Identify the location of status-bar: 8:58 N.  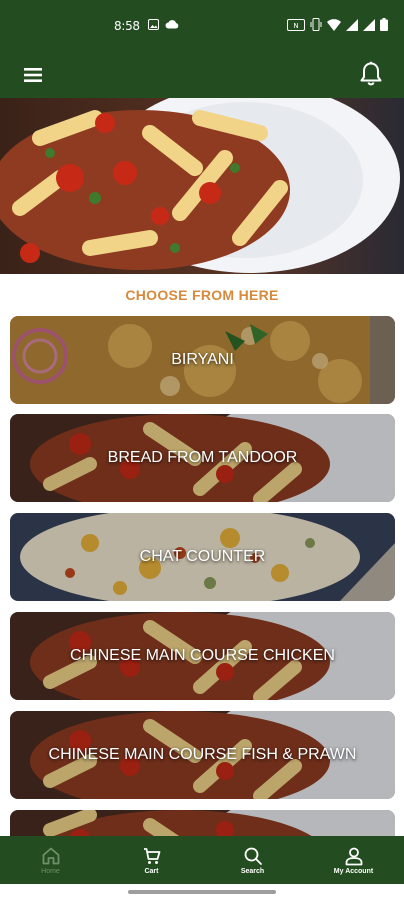
(202, 26).